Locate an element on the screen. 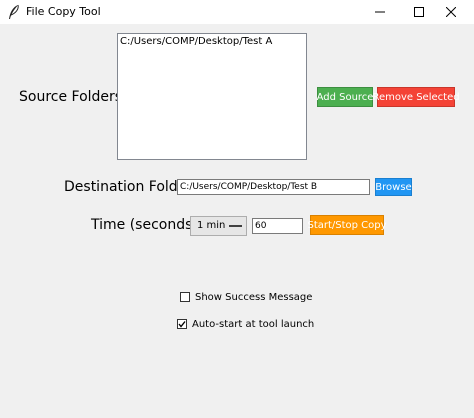  auto-start-label: Auto-start at tool launch is located at coordinates (253, 324).